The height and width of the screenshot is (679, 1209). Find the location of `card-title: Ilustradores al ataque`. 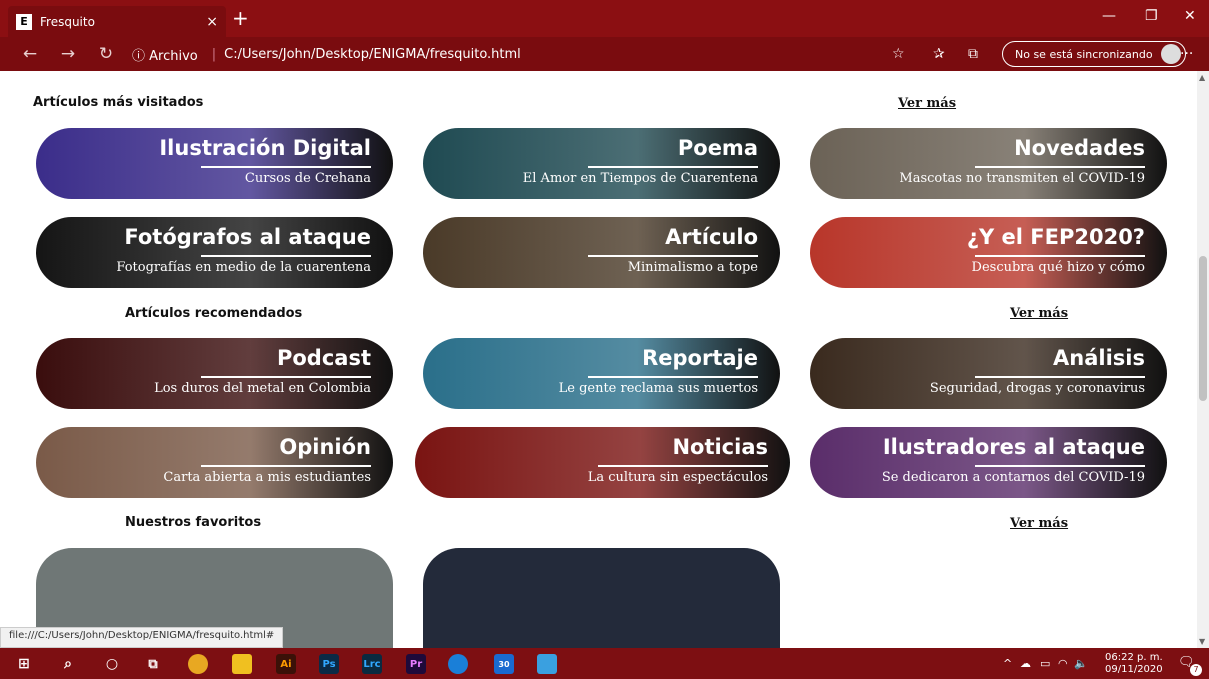

card-title: Ilustradores al ataque is located at coordinates (1013, 447).